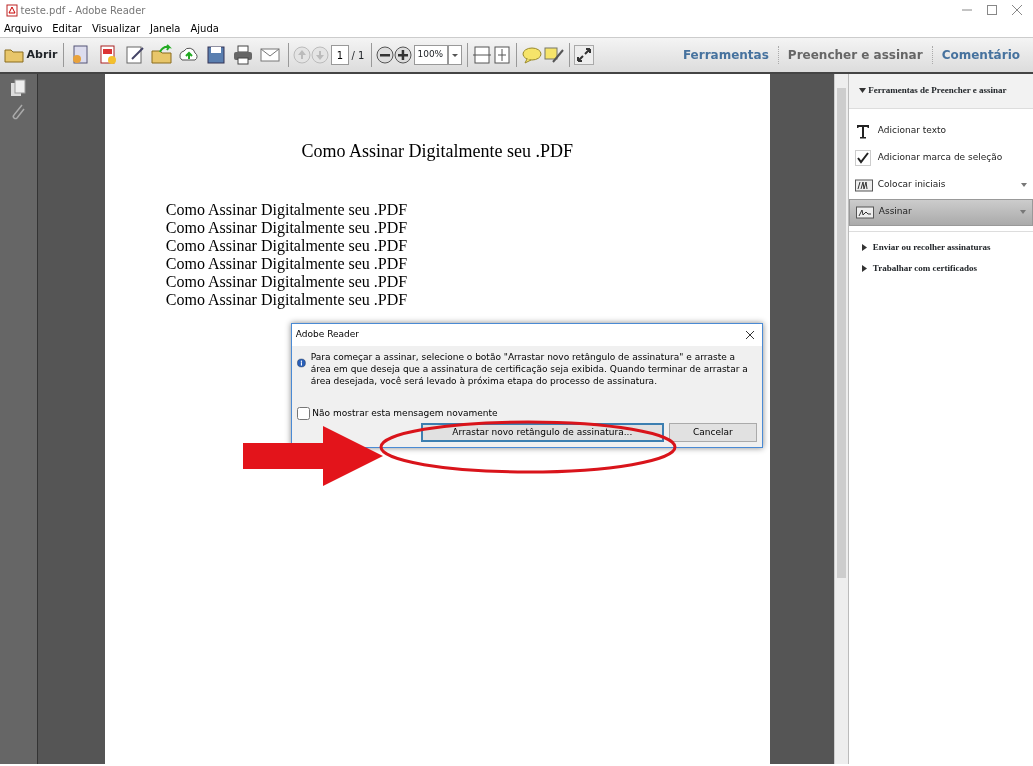  What do you see at coordinates (437, 151) in the screenshot?
I see `document-heading: Como Assinar Digitalmente seu .PDF` at bounding box center [437, 151].